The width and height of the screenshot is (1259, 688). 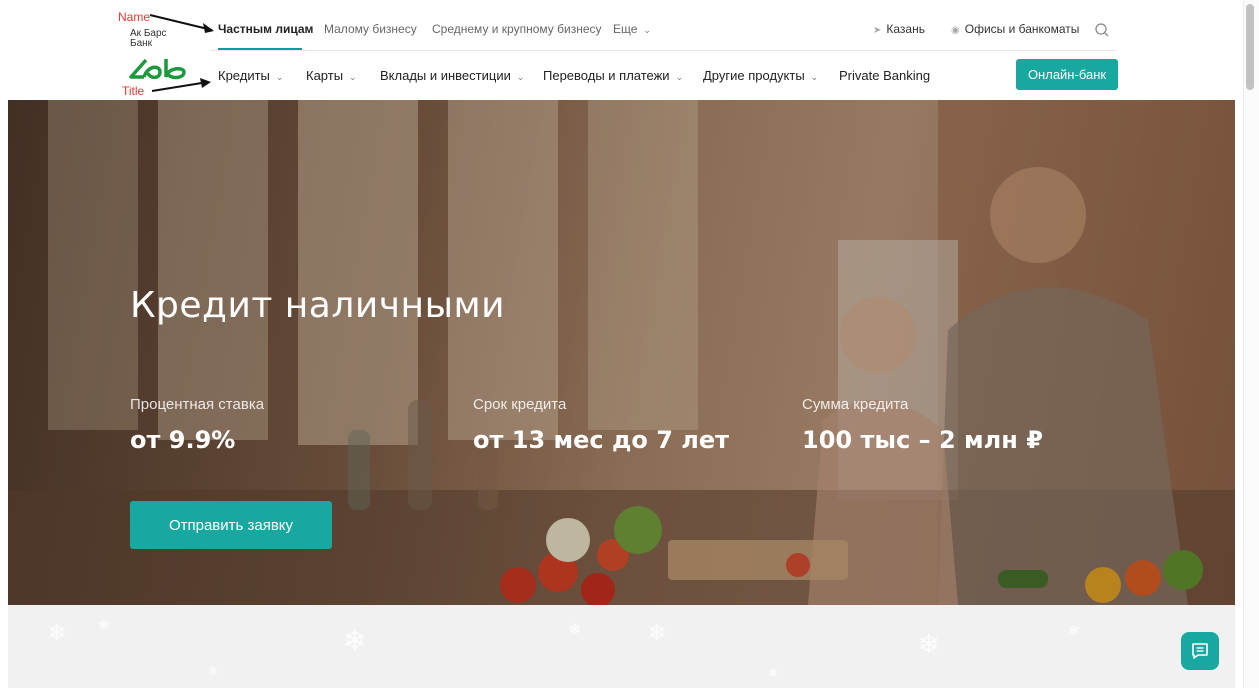 I want to click on menu-item-deposits-label: Вклады и инвестиции, so click(x=445, y=75).